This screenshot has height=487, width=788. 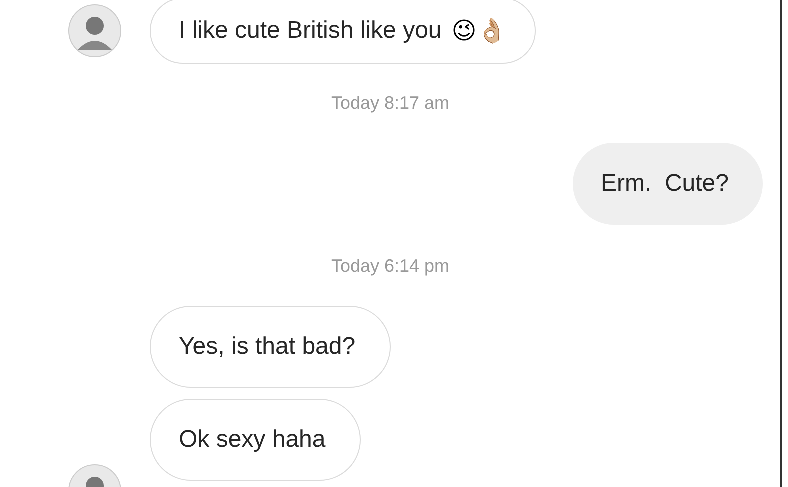 I want to click on message-text: Erm. Cute?, so click(x=664, y=184).